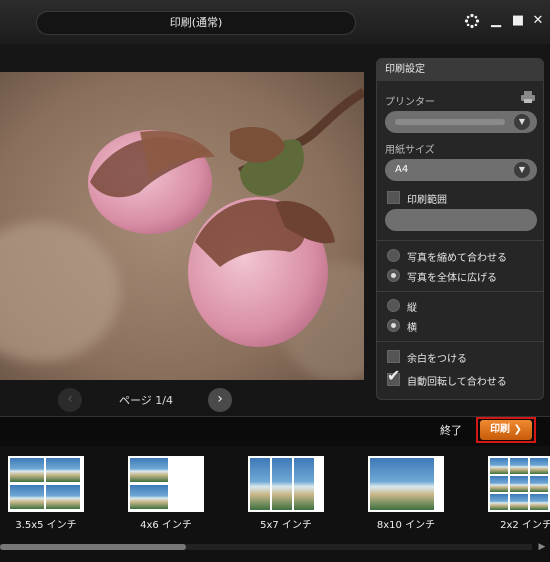 This screenshot has height=562, width=550. What do you see at coordinates (286, 484) in the screenshot?
I see `layout-thumb-5x7` at bounding box center [286, 484].